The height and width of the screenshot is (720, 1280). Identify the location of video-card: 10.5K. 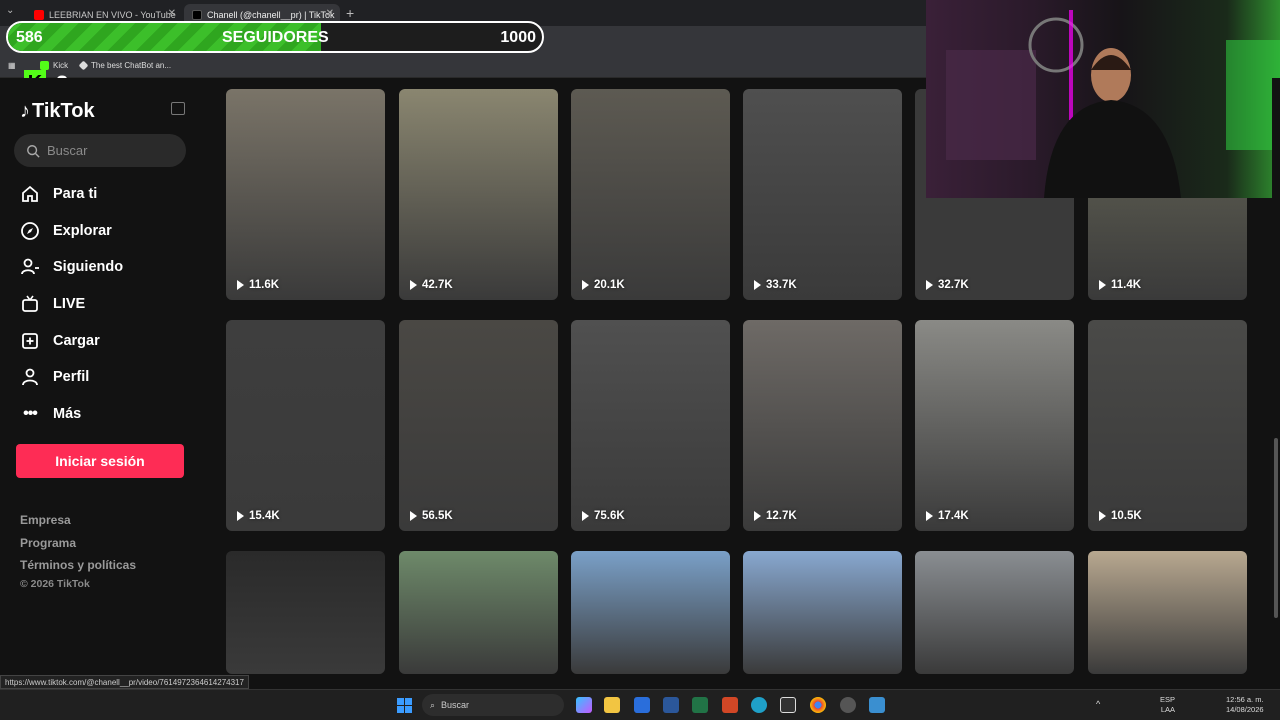
(1167, 425).